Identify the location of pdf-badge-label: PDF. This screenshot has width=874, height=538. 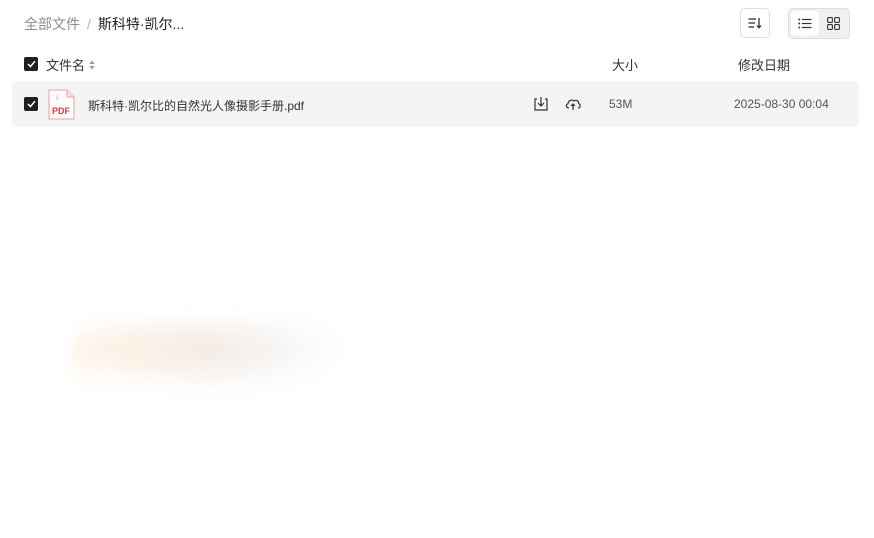
(61, 111).